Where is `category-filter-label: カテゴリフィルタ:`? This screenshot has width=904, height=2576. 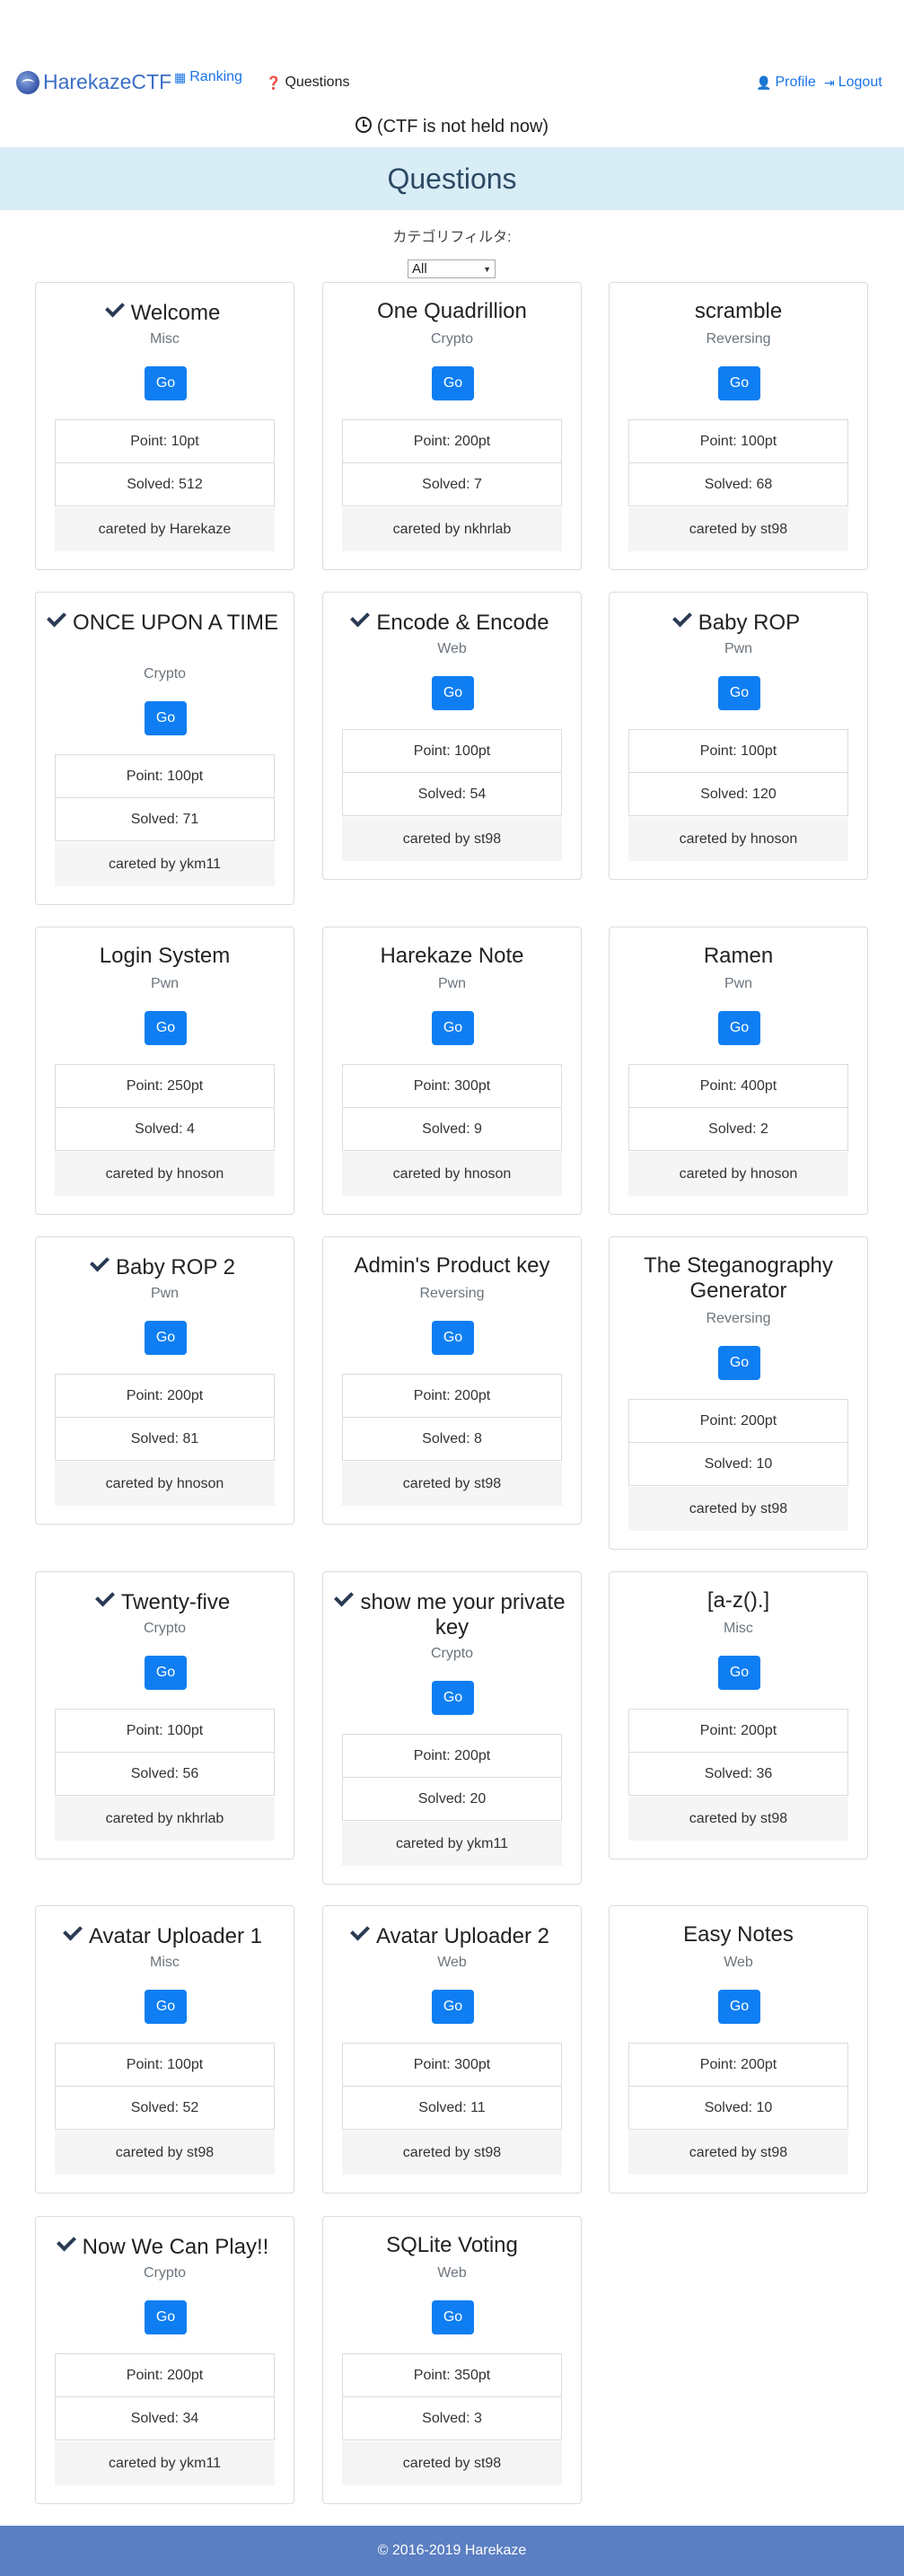
category-filter-label: カテゴリフィルタ: is located at coordinates (452, 238).